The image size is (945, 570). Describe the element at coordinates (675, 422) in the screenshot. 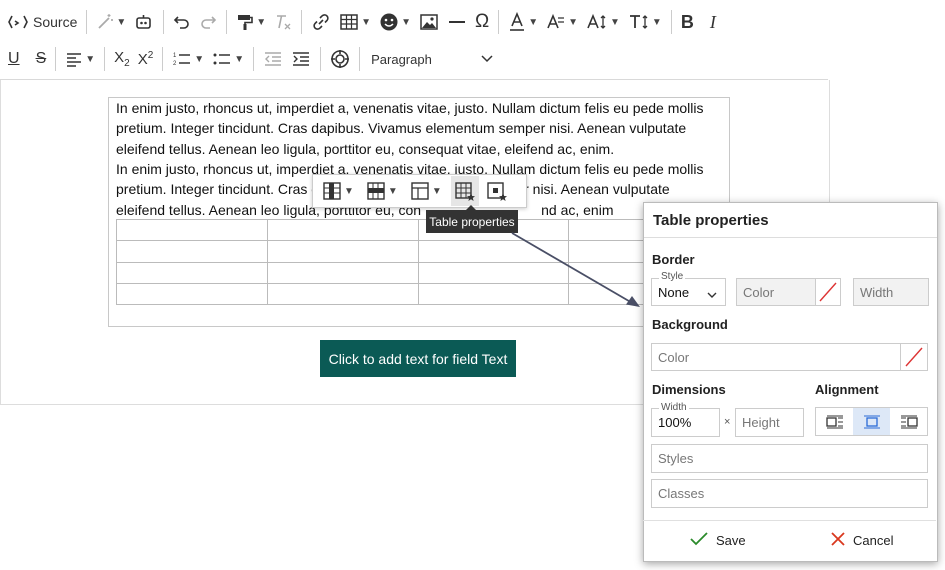

I see `table-width-value: 100%` at that location.